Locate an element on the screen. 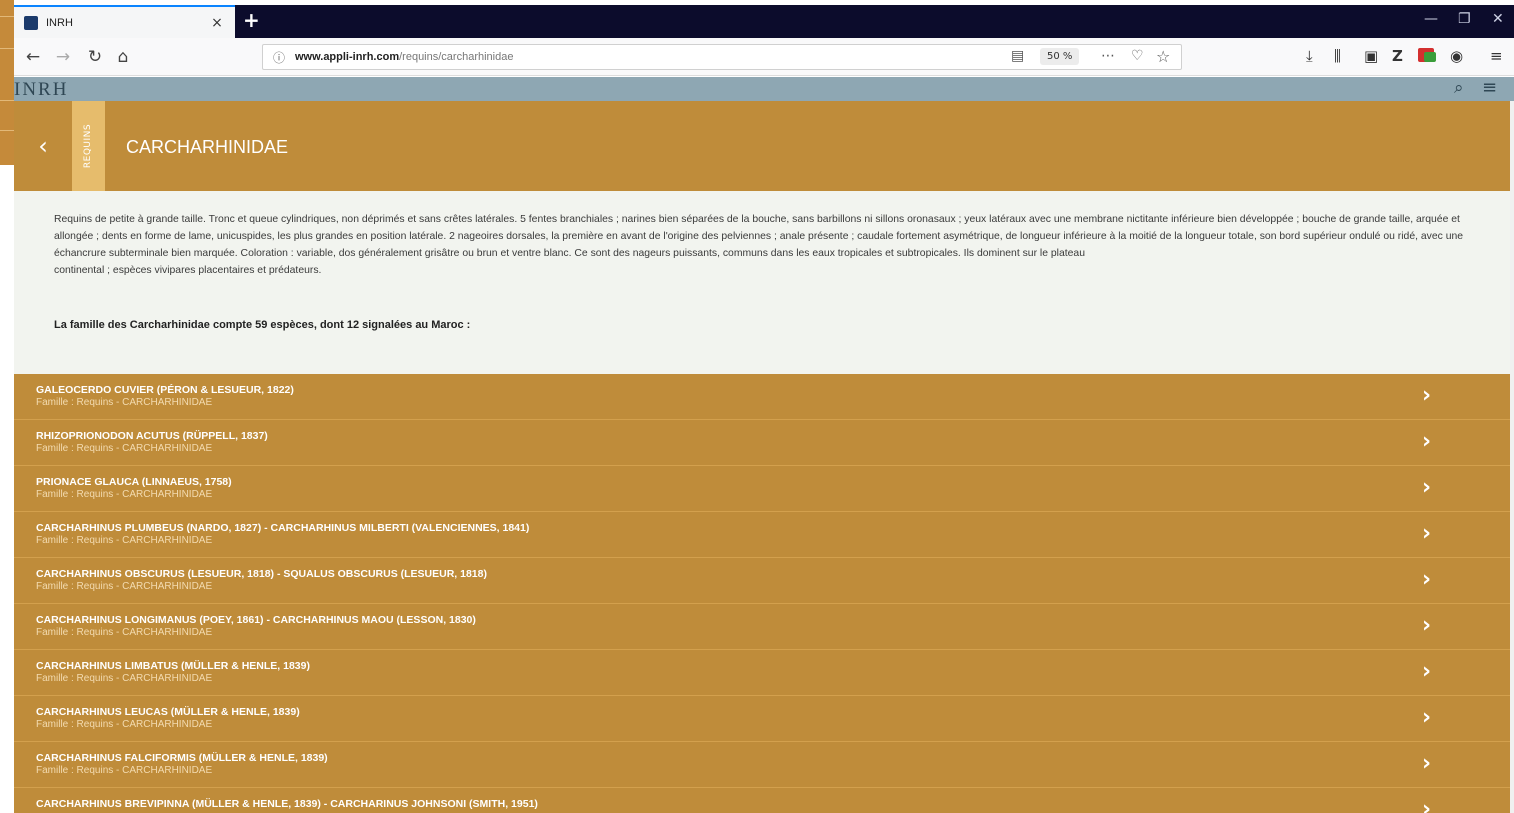  pocket-icon: ♡ is located at coordinates (1137, 56).